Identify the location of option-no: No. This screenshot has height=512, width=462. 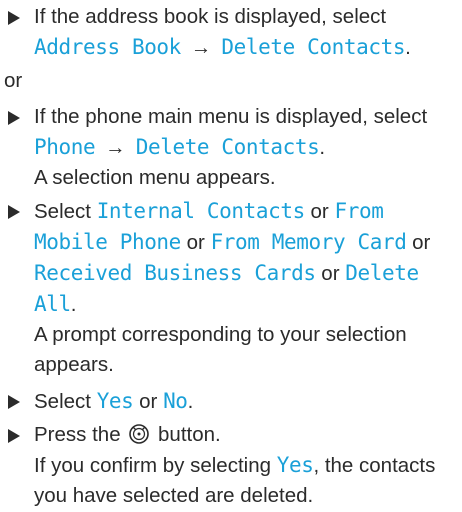
(175, 401).